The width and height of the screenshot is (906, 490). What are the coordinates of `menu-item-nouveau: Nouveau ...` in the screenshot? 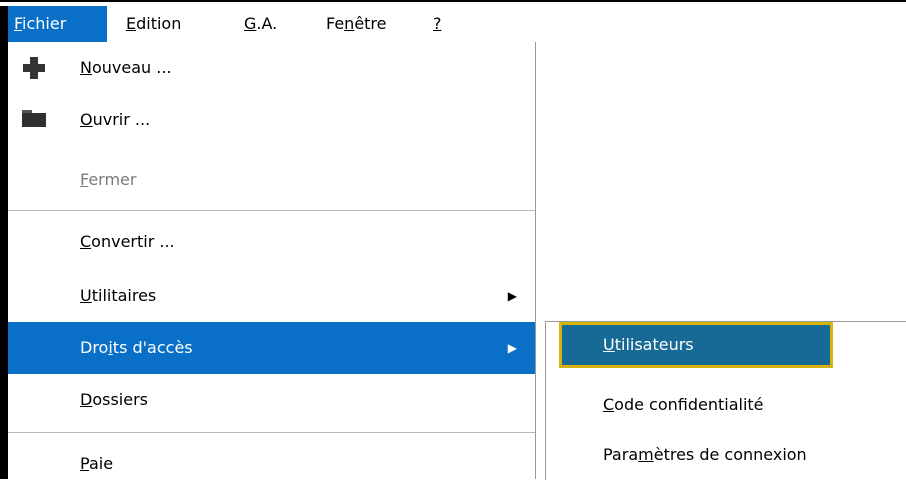 It's located at (271, 68).